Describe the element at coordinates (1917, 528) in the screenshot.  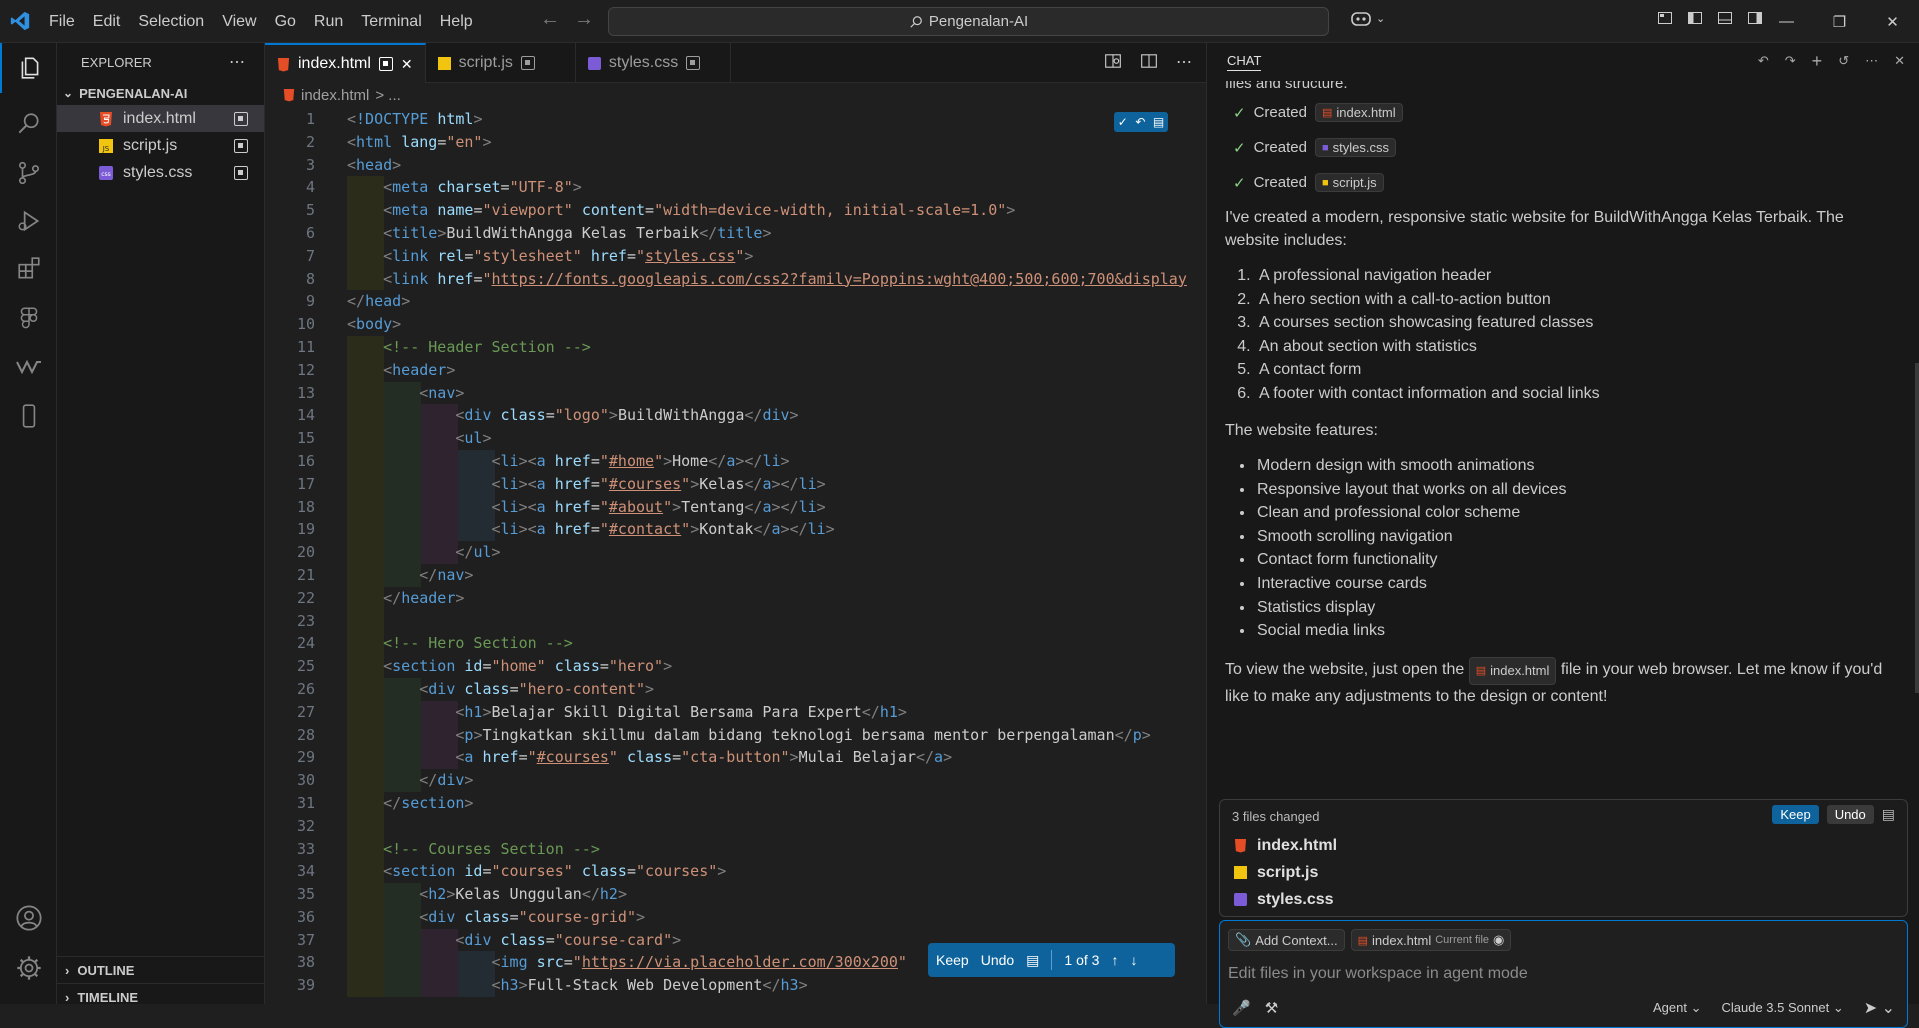
I see `chat-scrollbar` at that location.